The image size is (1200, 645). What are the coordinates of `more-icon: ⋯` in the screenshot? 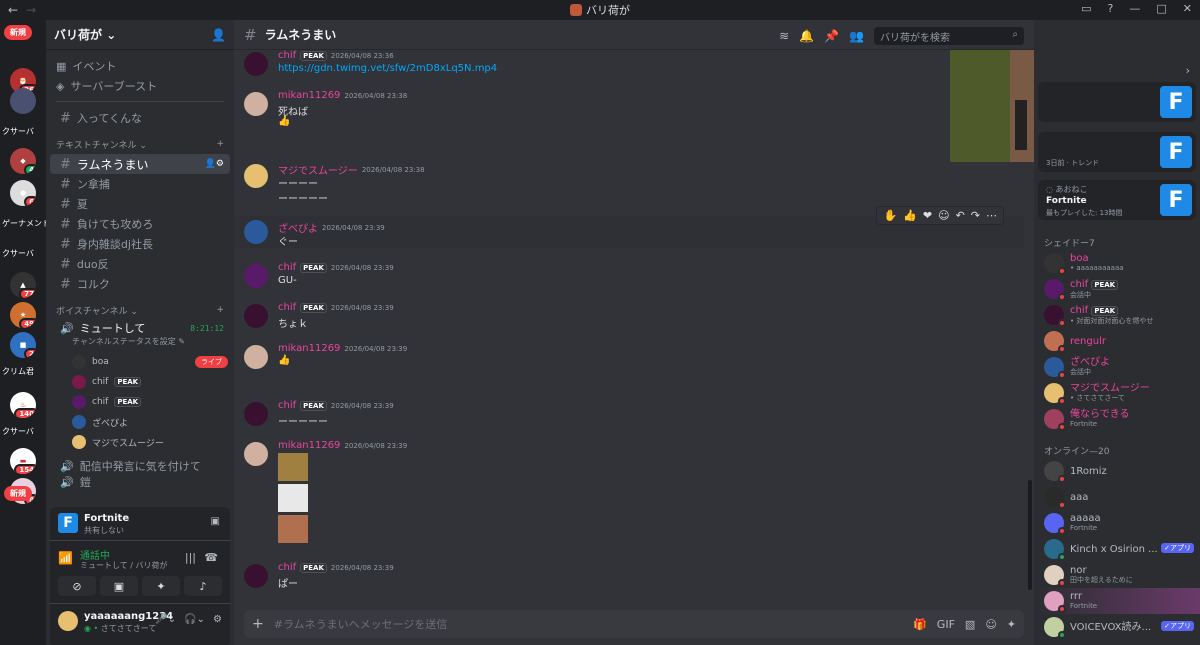 It's located at (991, 215).